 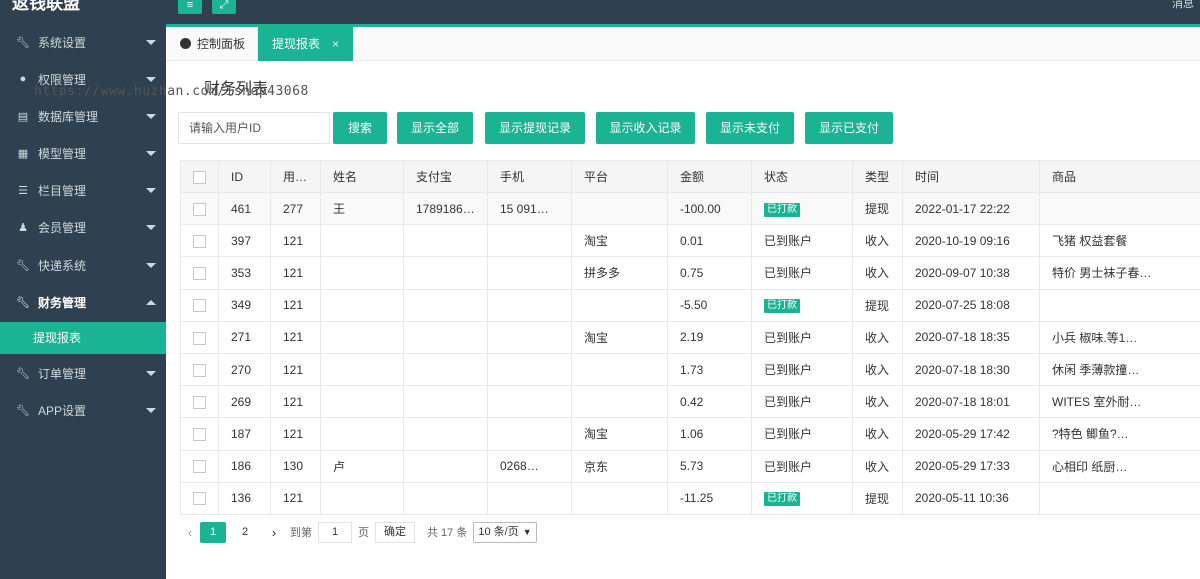 I want to click on fullscreen-button: ⤢, so click(x=224, y=7).